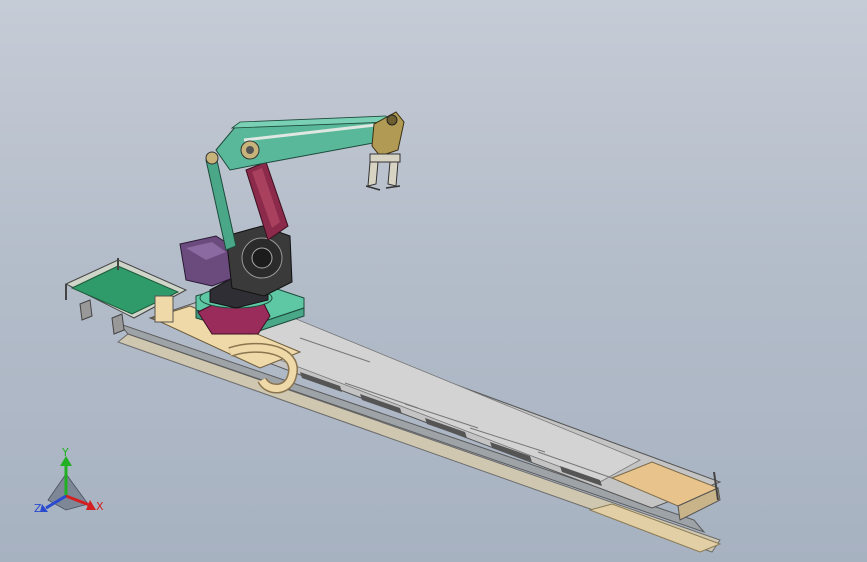 The image size is (867, 562). What do you see at coordinates (100, 506) in the screenshot?
I see `triad-x-label: X` at bounding box center [100, 506].